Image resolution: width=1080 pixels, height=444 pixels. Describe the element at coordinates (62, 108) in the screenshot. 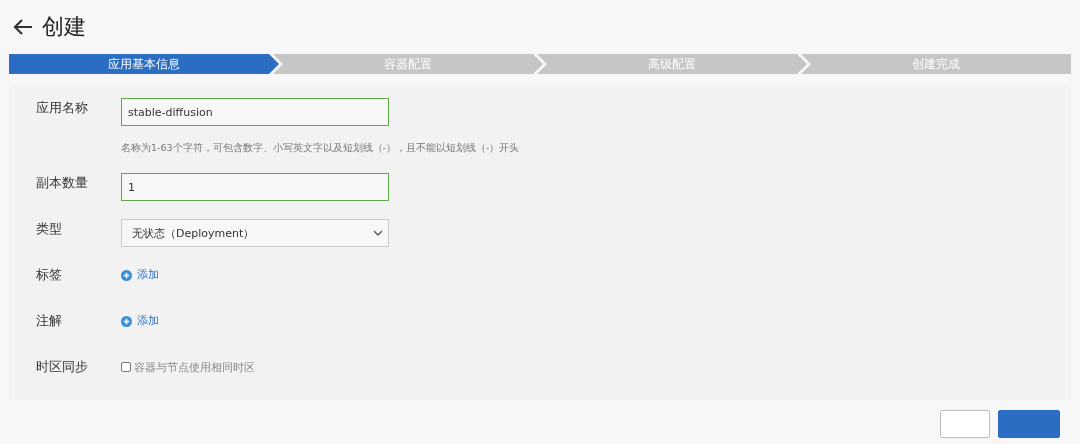

I see `field-label: 应用名称` at that location.